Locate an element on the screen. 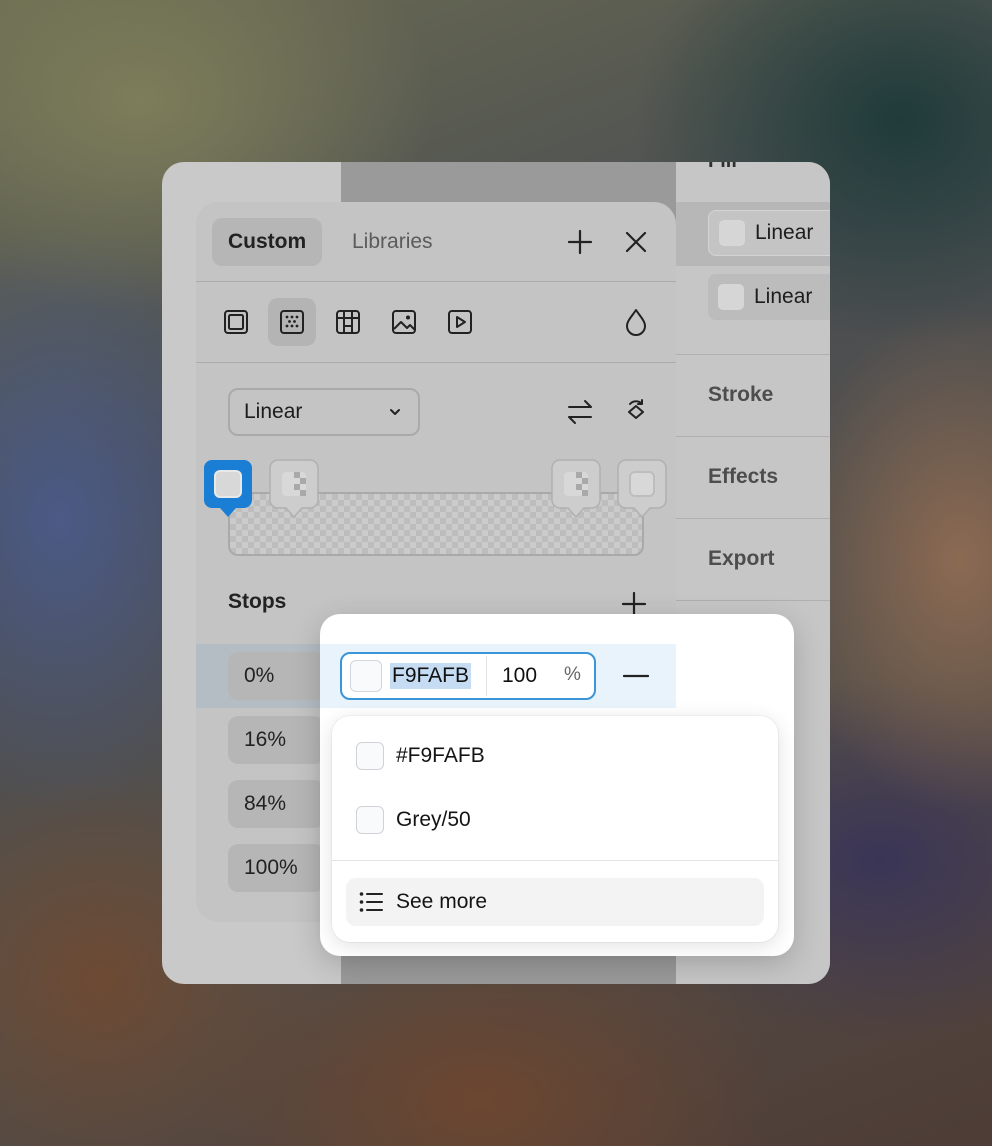 The image size is (992, 1146). list-icon is located at coordinates (371, 902).